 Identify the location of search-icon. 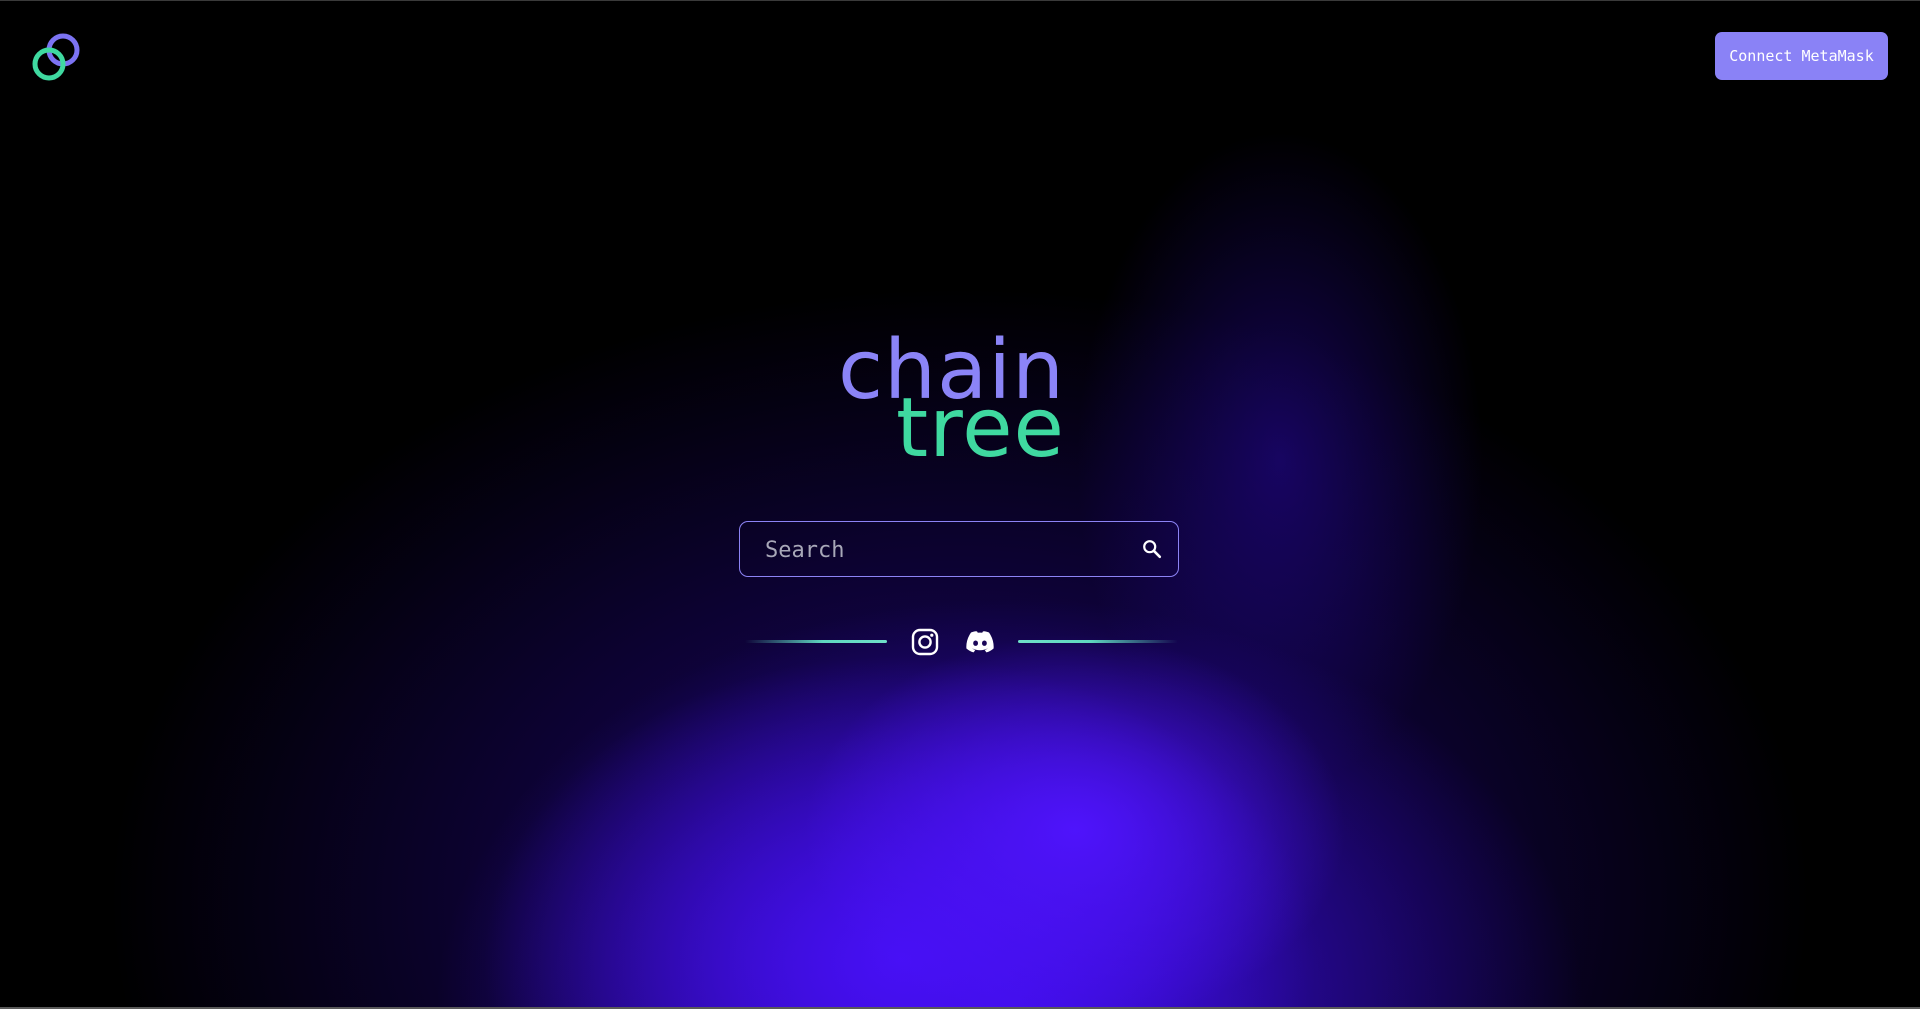
(1152, 549).